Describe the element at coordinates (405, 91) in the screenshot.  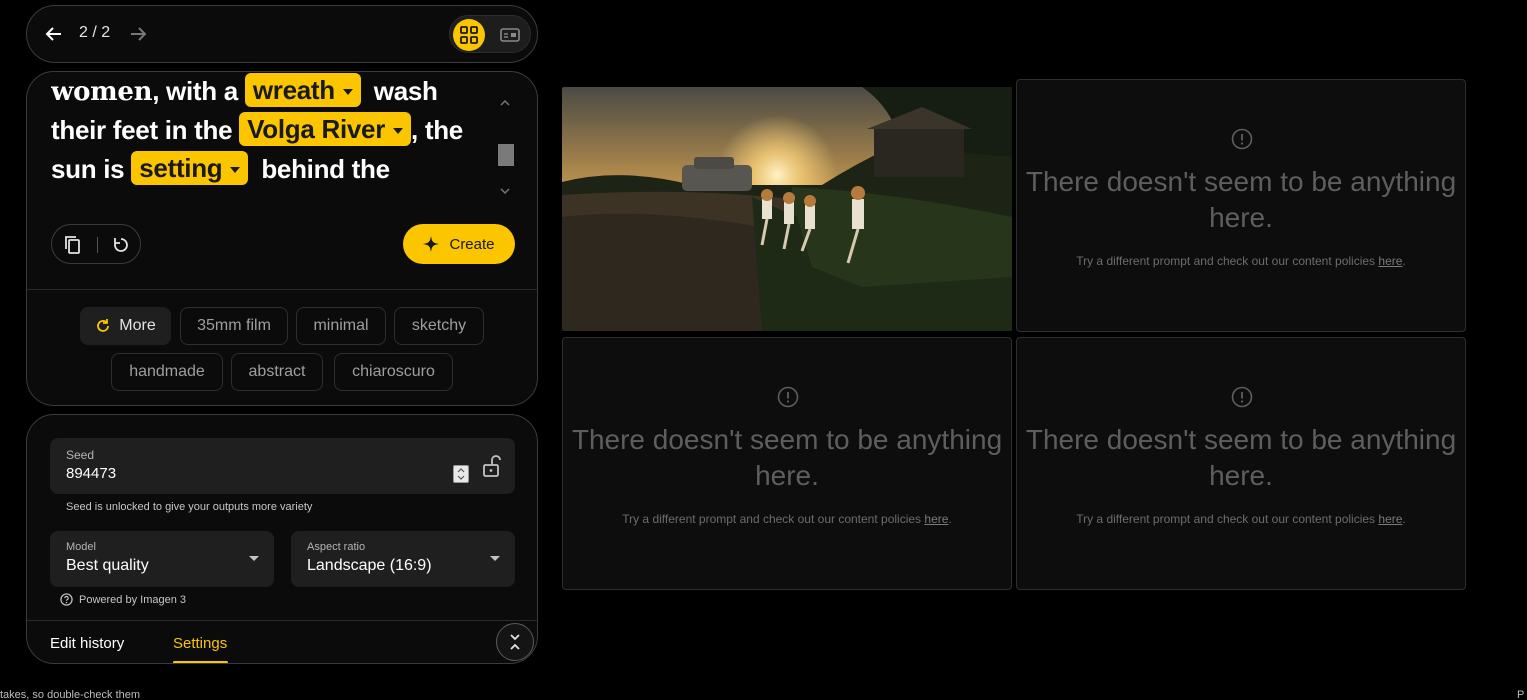
I see `prompt-text-segment: wash` at that location.